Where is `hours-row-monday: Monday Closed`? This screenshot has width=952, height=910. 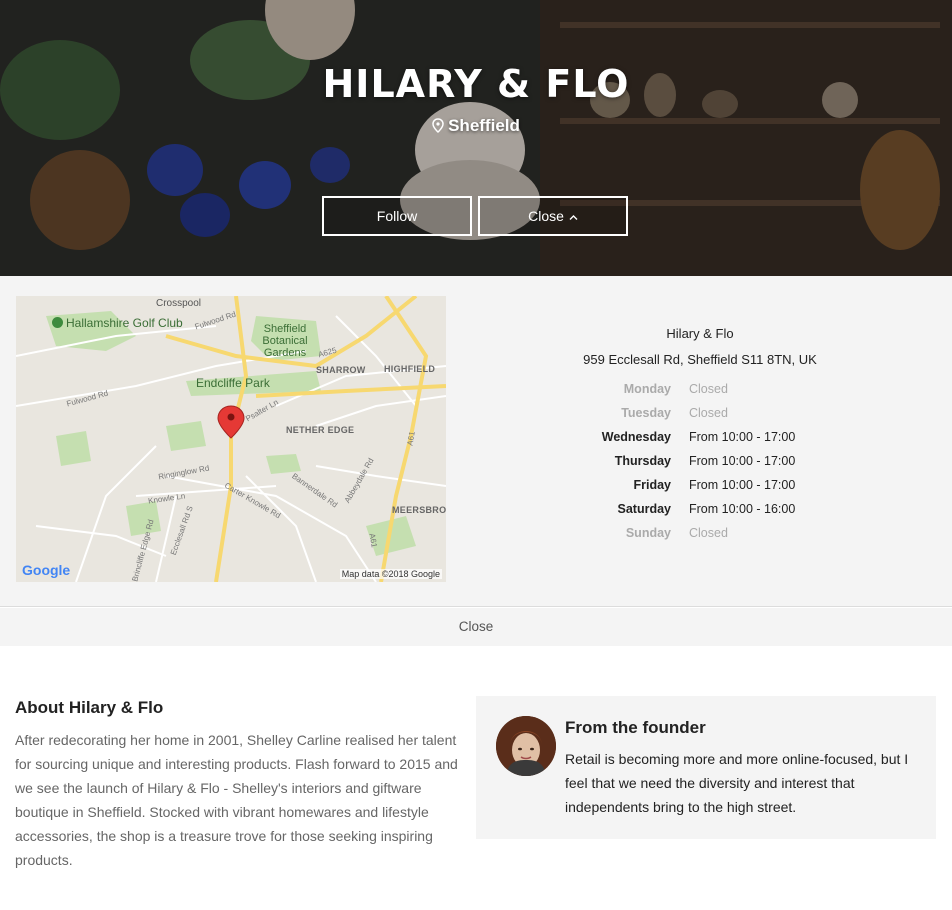
hours-row-monday: Monday Closed is located at coordinates (700, 394).